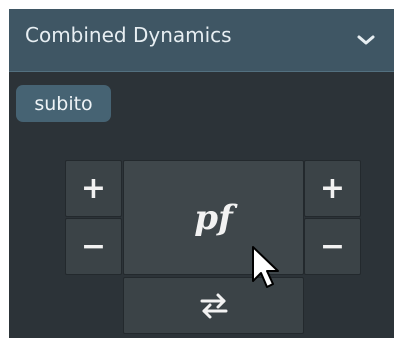 Image resolution: width=394 pixels, height=338 pixels. What do you see at coordinates (265, 267) in the screenshot?
I see `mouse-pointer-icon` at bounding box center [265, 267].